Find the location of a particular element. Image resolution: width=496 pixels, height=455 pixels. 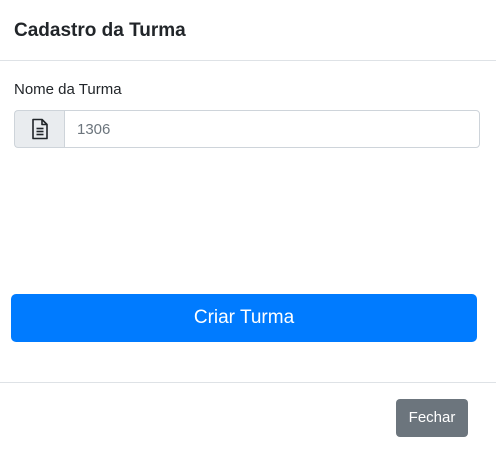

class-name-input-group is located at coordinates (247, 129).